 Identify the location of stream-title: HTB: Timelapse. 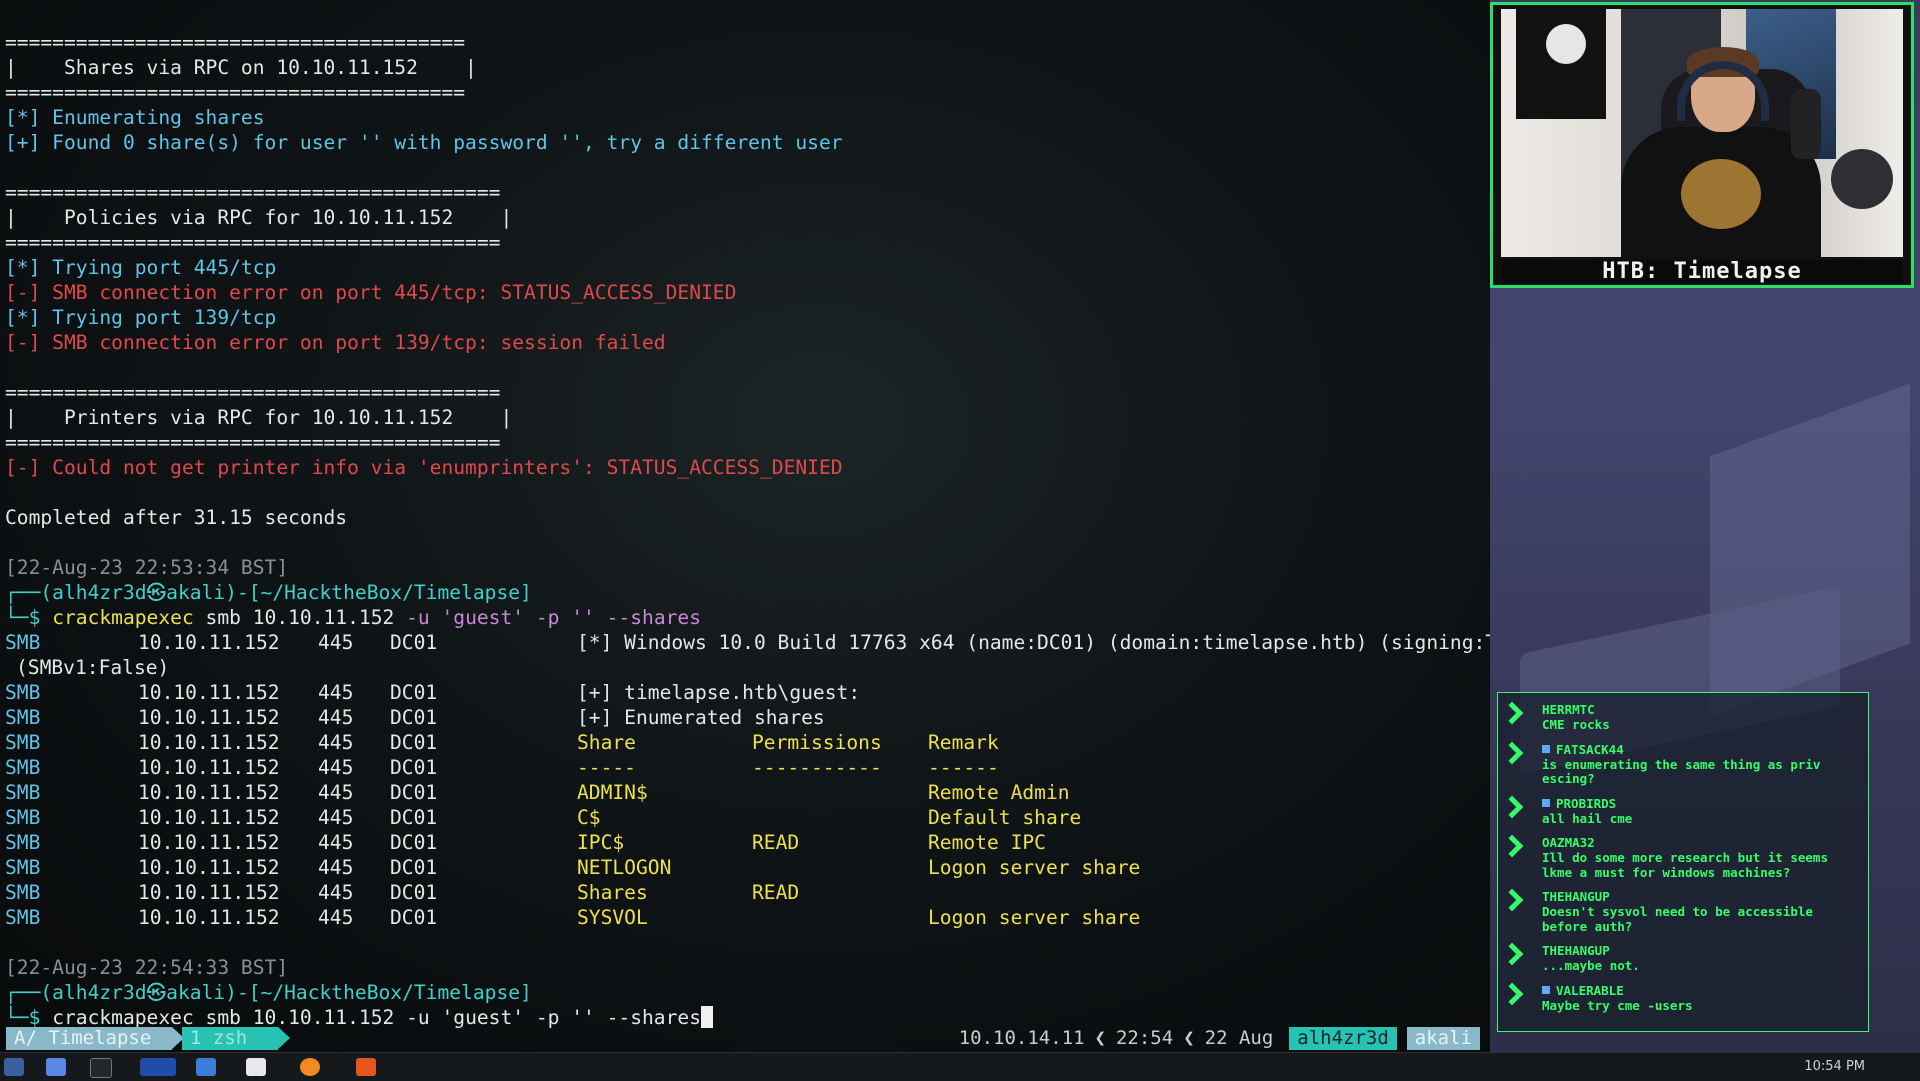
(1702, 272).